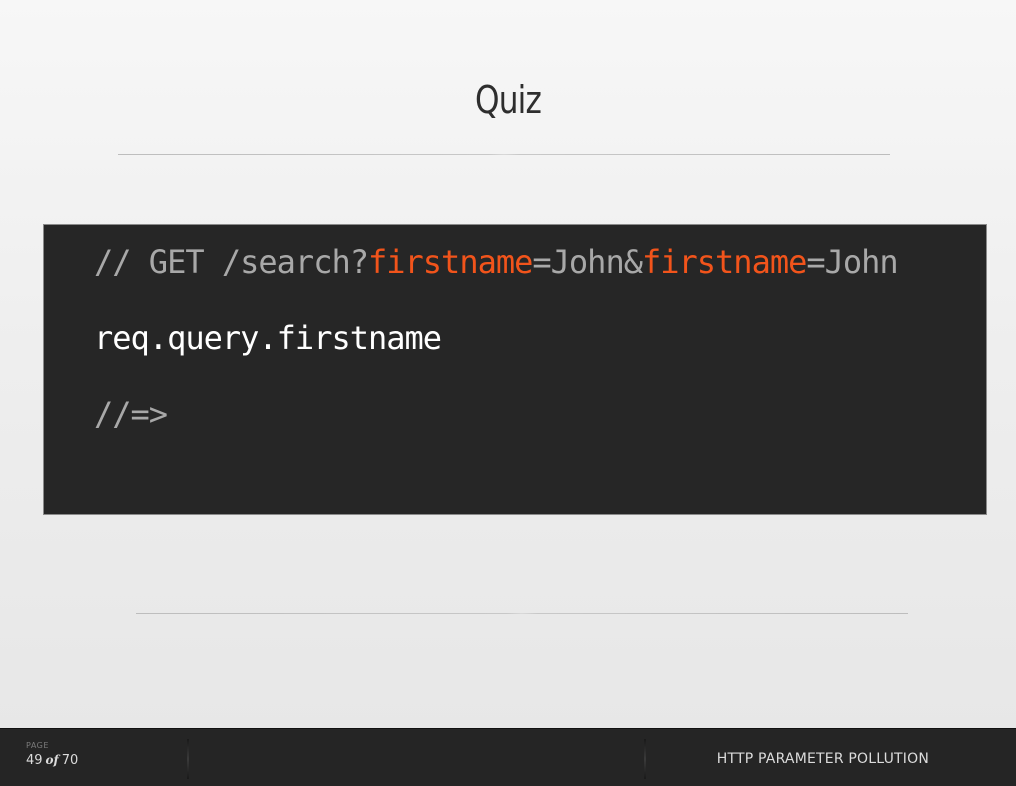 The image size is (1016, 786). Describe the element at coordinates (508, 757) in the screenshot. I see `slide-footer: PAGE 49 of 70 HTTP PARAMETER POLLUTION` at that location.